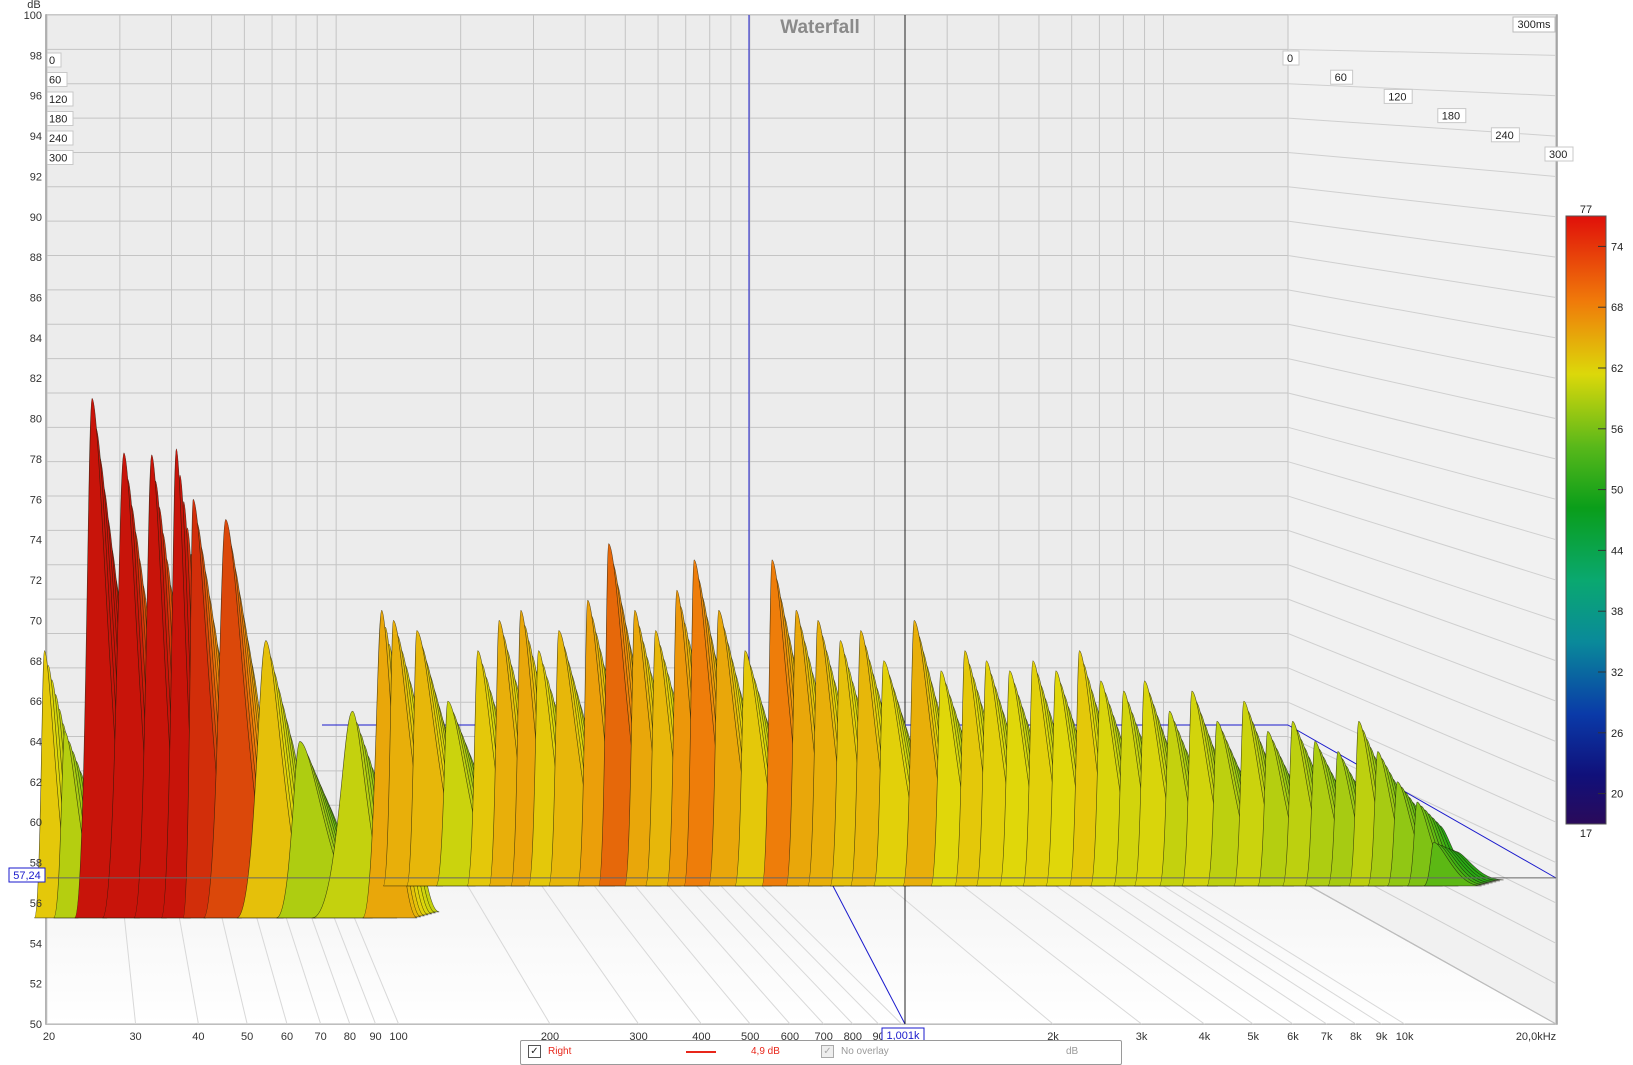 This screenshot has height=1065, width=1633. What do you see at coordinates (36, 218) in the screenshot?
I see `y-tick-label: 90` at bounding box center [36, 218].